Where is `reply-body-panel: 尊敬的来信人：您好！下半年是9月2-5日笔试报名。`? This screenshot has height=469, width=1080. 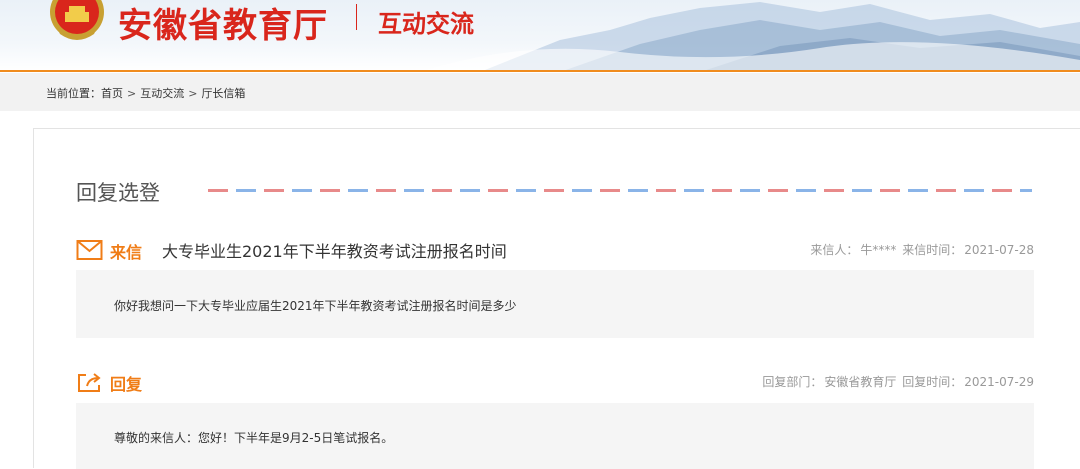
reply-body-panel: 尊敬的来信人：您好！下半年是9月2-5日笔试报名。 is located at coordinates (555, 436).